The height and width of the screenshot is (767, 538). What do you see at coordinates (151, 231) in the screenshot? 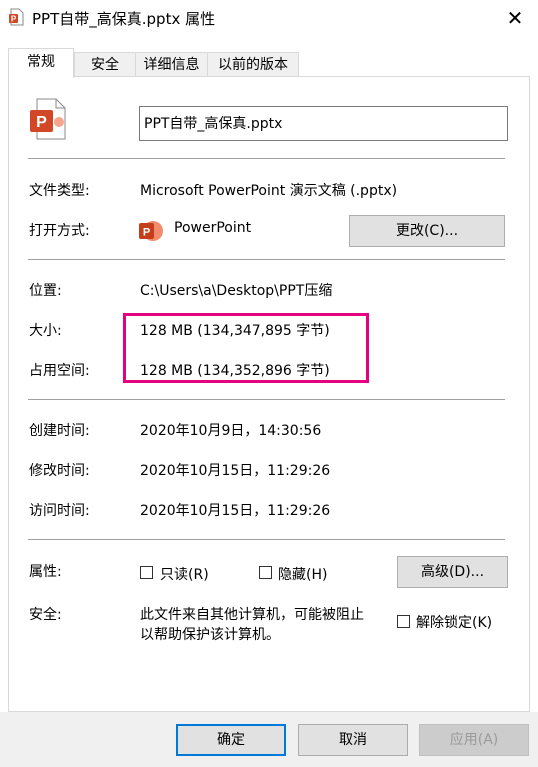
I see `powerpoint-app-icon: P` at bounding box center [151, 231].